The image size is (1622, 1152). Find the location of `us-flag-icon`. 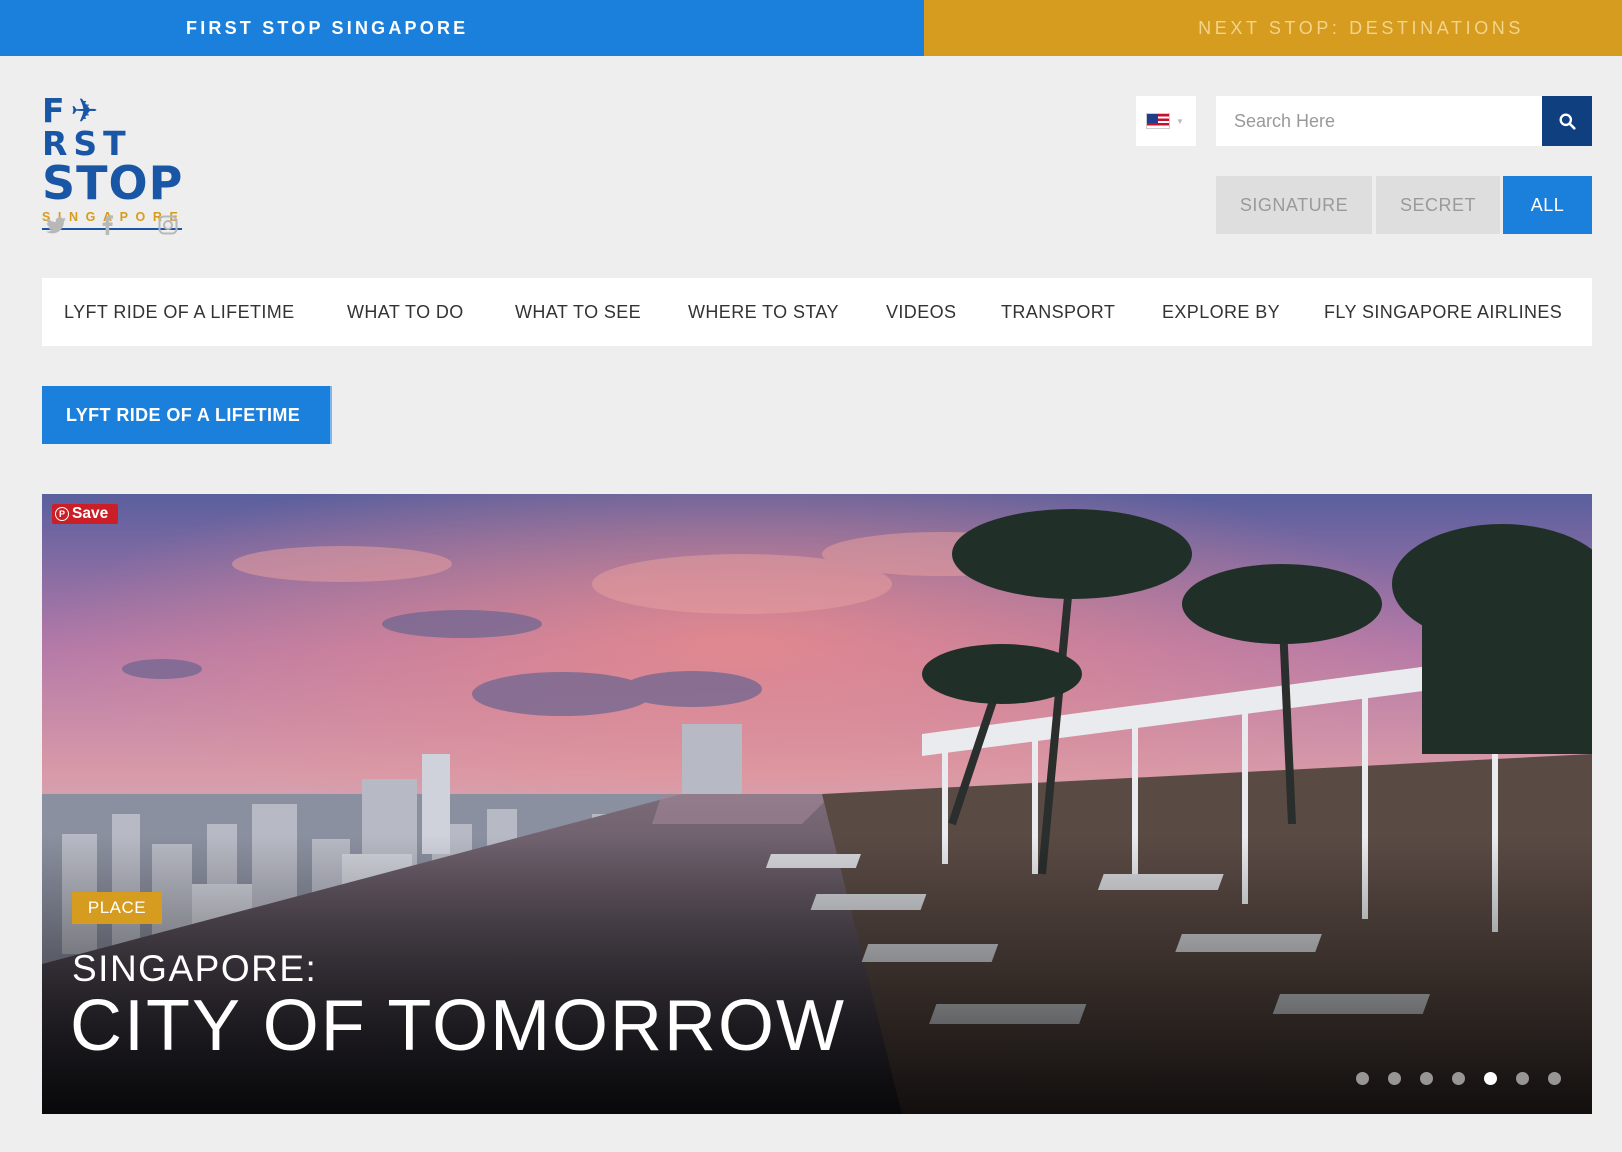

us-flag-icon is located at coordinates (1158, 121).